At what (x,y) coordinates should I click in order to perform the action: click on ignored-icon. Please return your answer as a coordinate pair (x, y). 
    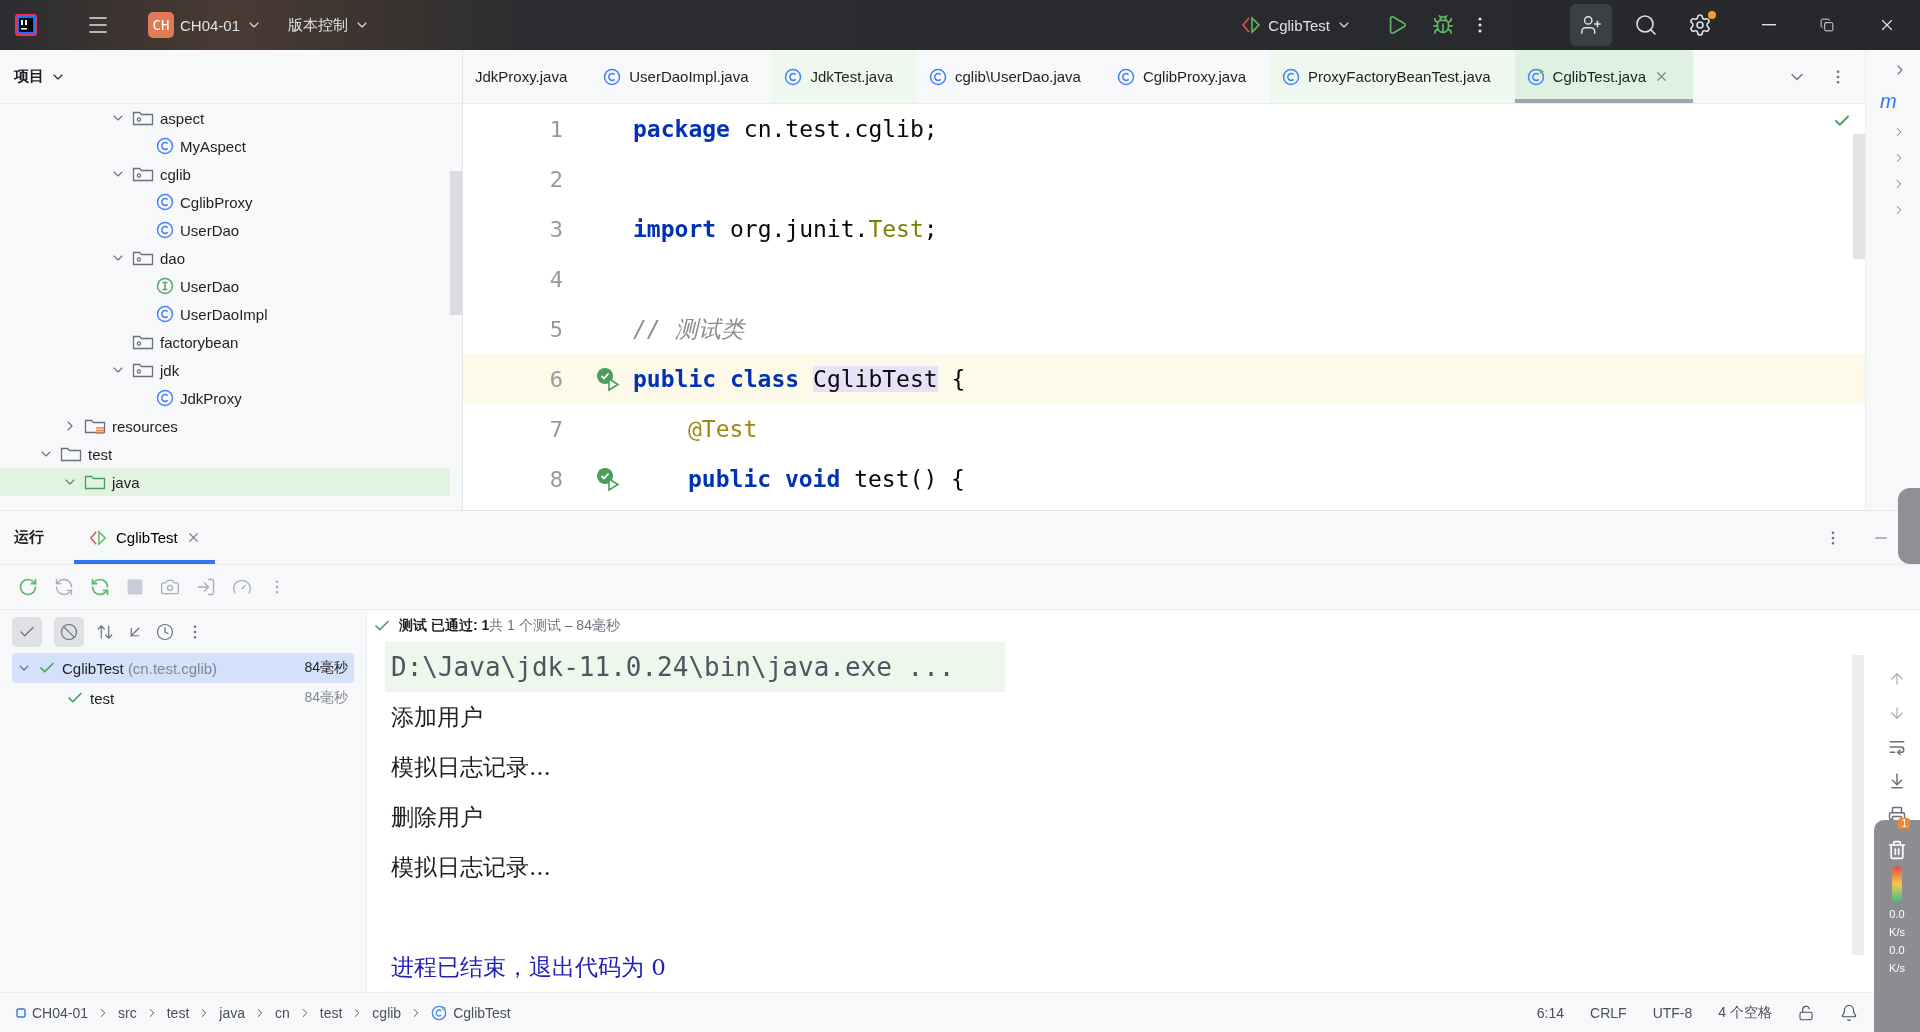
    Looking at the image, I should click on (69, 631).